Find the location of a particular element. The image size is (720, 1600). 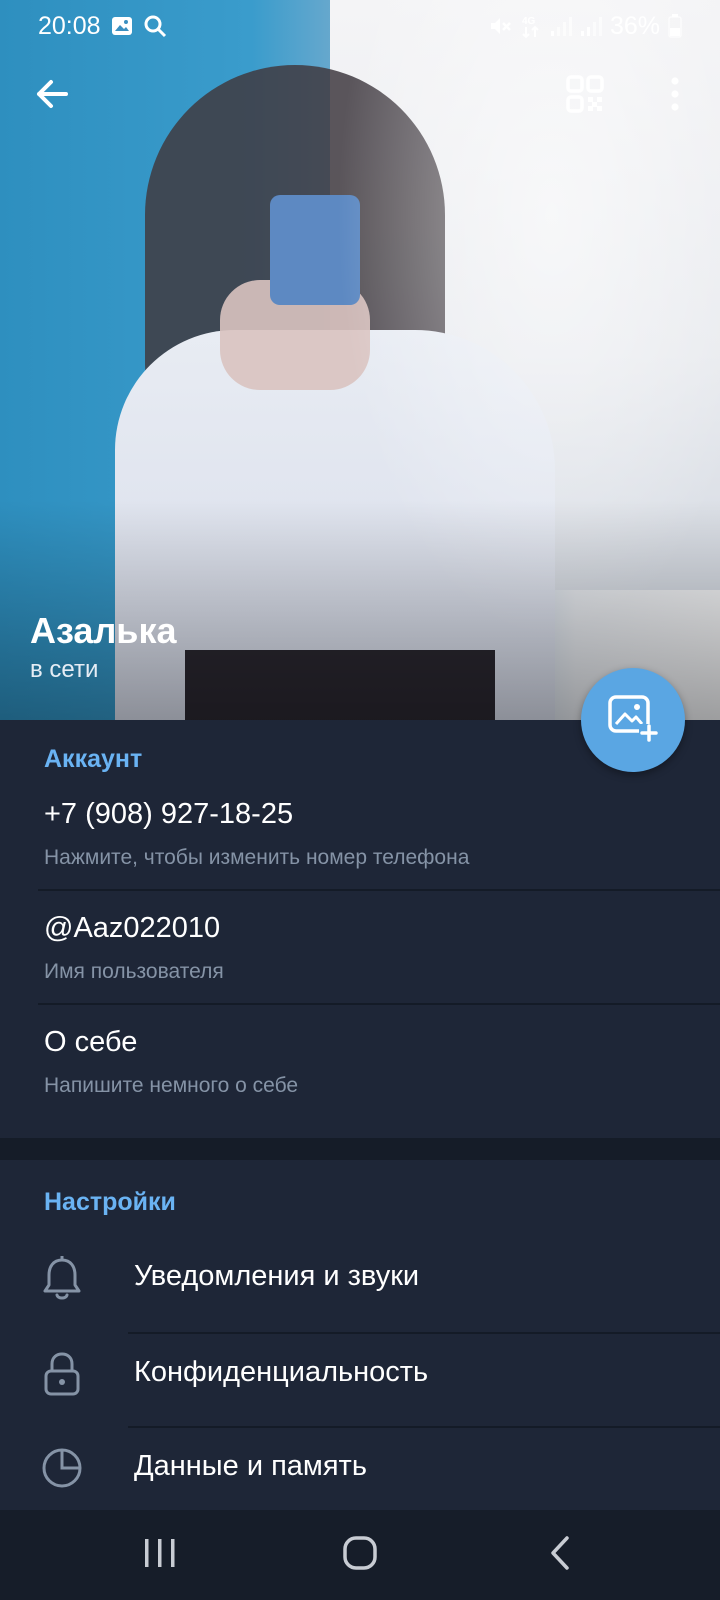

add-photo-icon is located at coordinates (633, 720).